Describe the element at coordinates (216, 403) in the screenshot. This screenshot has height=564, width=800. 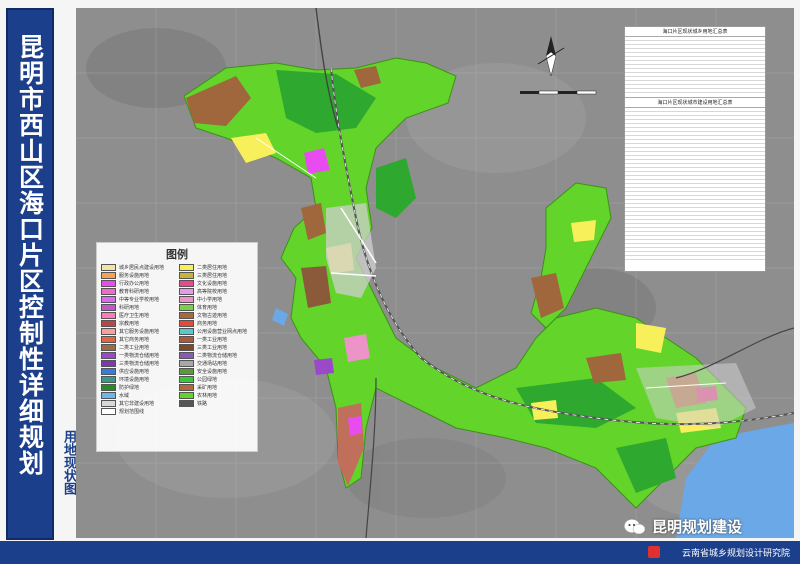
I see `legend-item: 铁路` at that location.